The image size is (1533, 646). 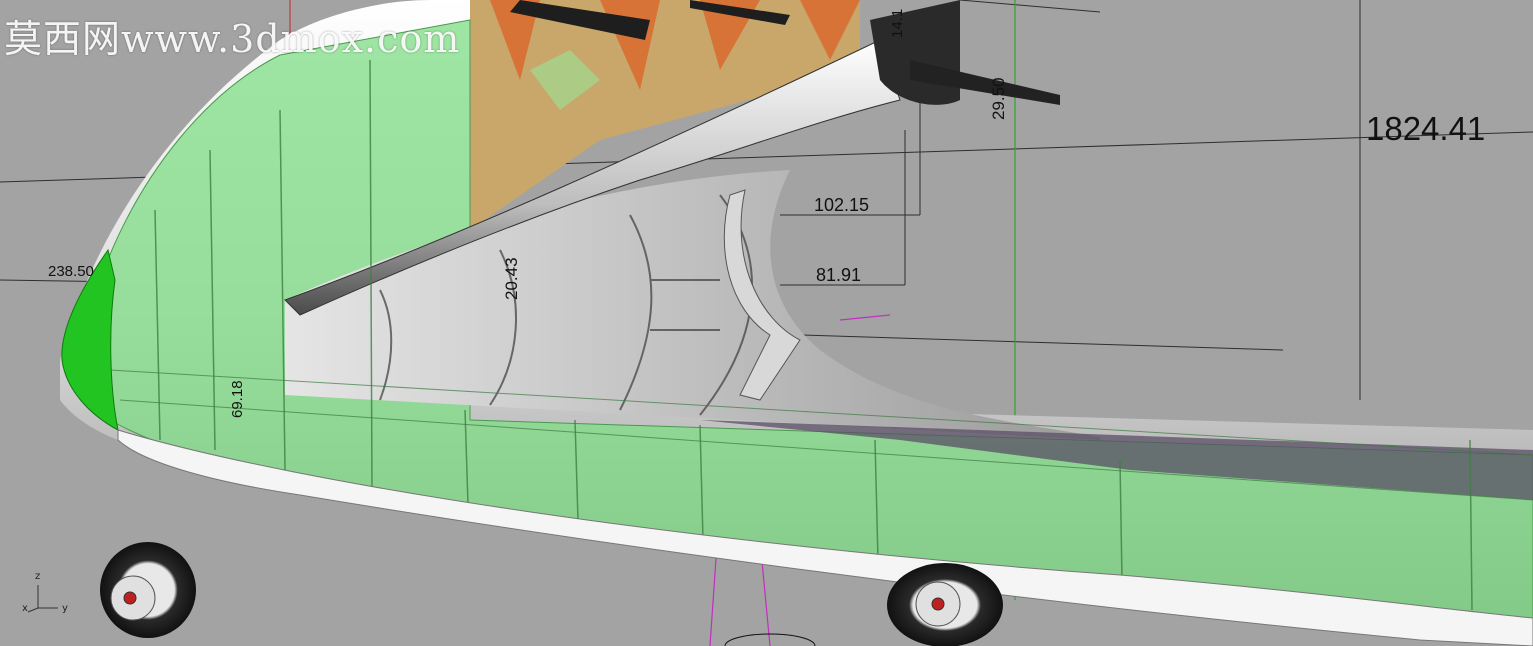 I want to click on axis-z-label: z, so click(x=38, y=576).